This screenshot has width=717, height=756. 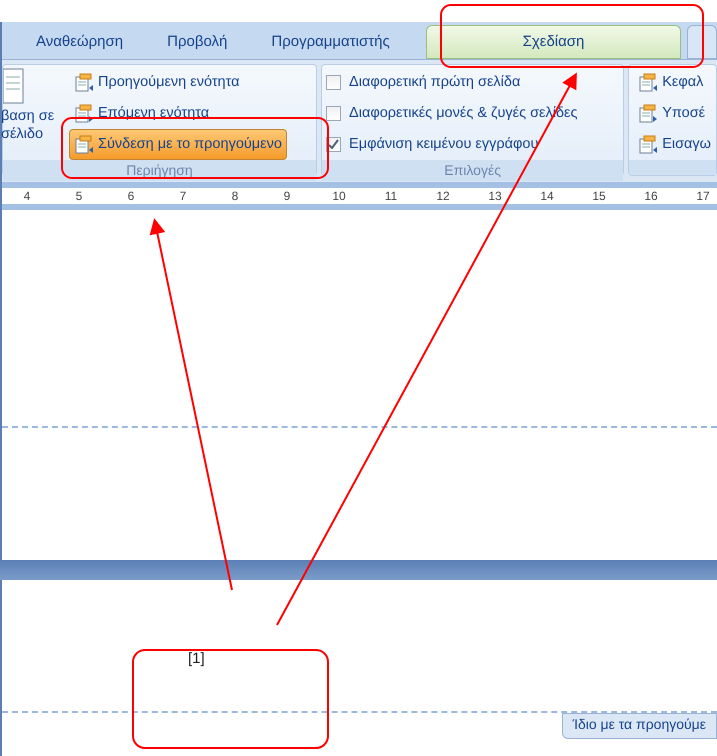 What do you see at coordinates (434, 82) in the screenshot?
I see `checkbox-label: Διαφορετική πρώτη σελίδα` at bounding box center [434, 82].